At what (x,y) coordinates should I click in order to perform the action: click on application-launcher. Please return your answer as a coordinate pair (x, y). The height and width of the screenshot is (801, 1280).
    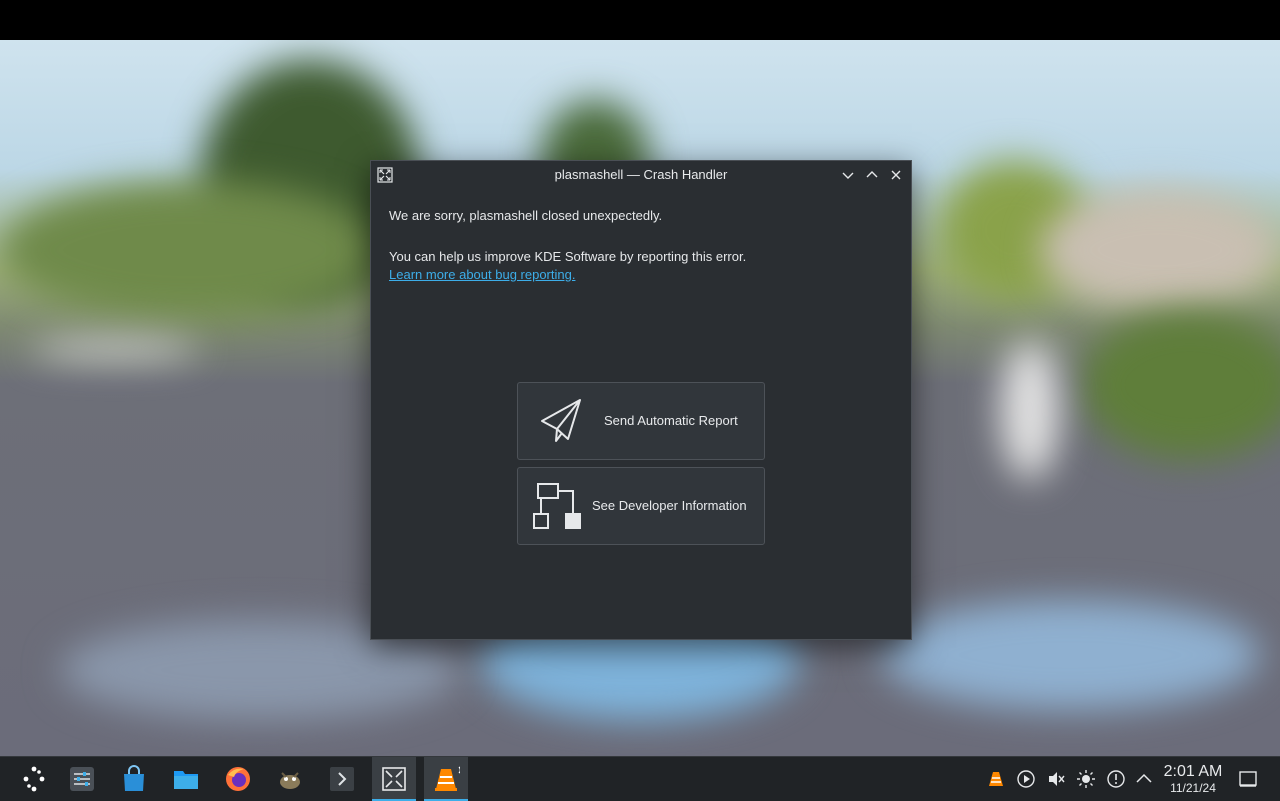
    Looking at the image, I should click on (34, 779).